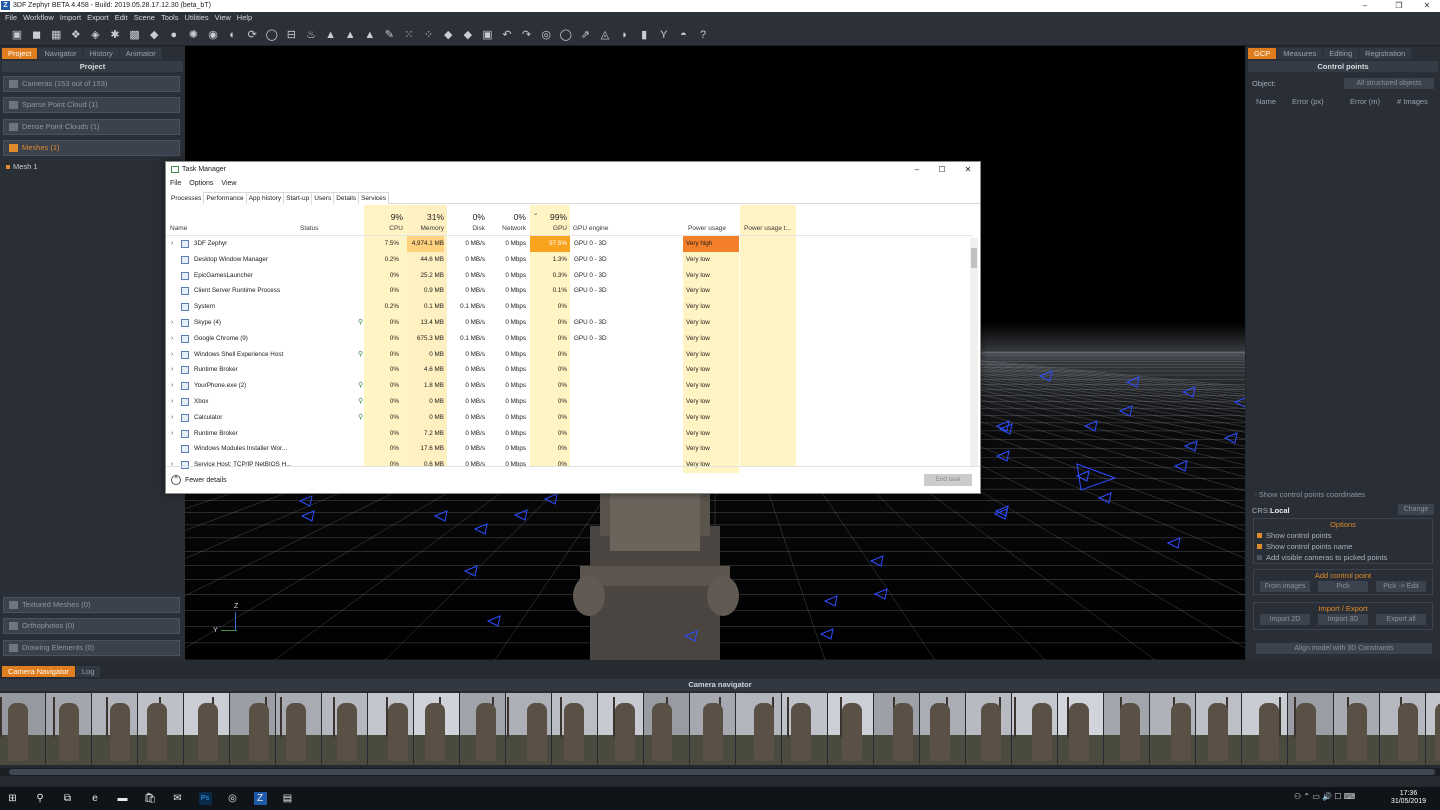 The width and height of the screenshot is (1440, 810). Describe the element at coordinates (37, 35) in the screenshot. I see `toolbar-tool-icon: ◼` at that location.